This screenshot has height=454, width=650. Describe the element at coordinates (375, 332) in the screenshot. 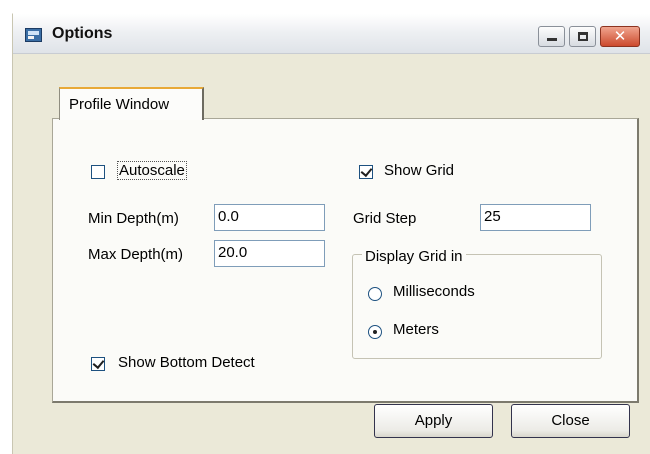

I see `meters-radio` at that location.